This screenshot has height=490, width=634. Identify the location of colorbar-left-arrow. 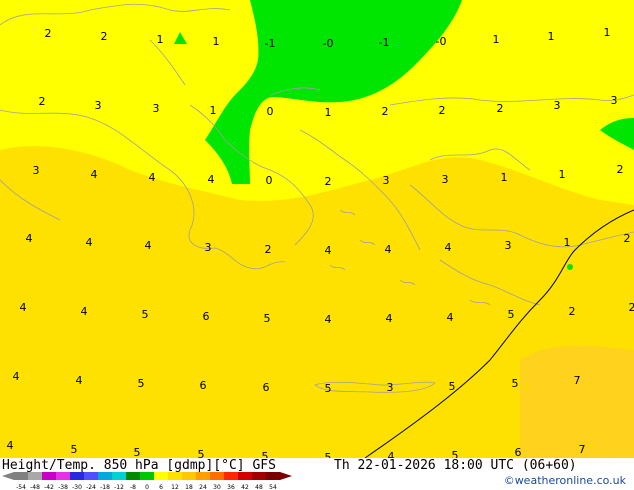
(8, 476).